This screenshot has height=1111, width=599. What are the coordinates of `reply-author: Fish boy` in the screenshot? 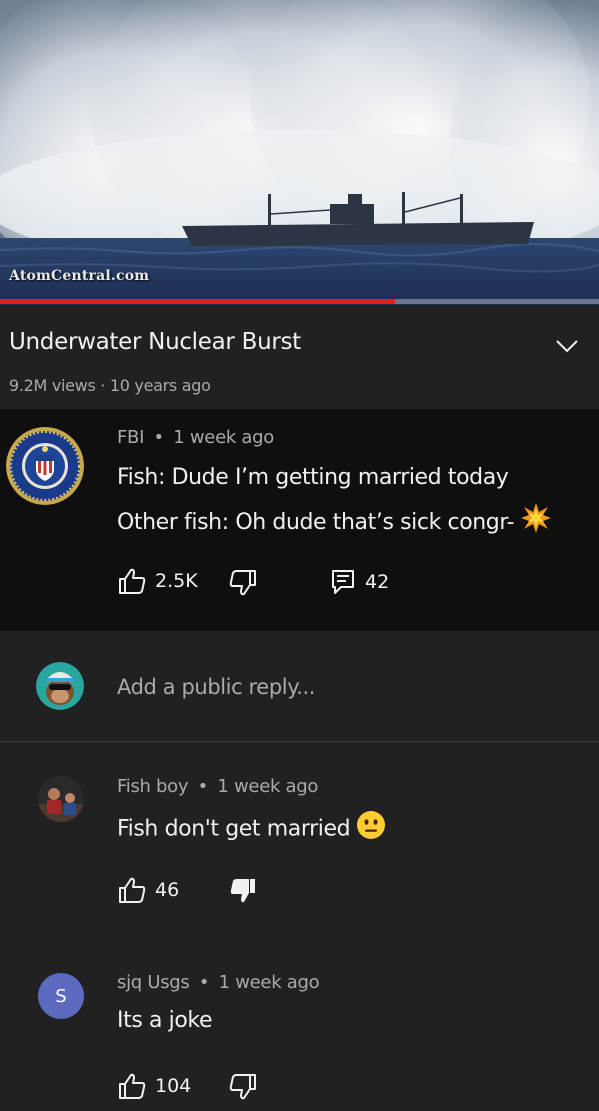 It's located at (153, 786).